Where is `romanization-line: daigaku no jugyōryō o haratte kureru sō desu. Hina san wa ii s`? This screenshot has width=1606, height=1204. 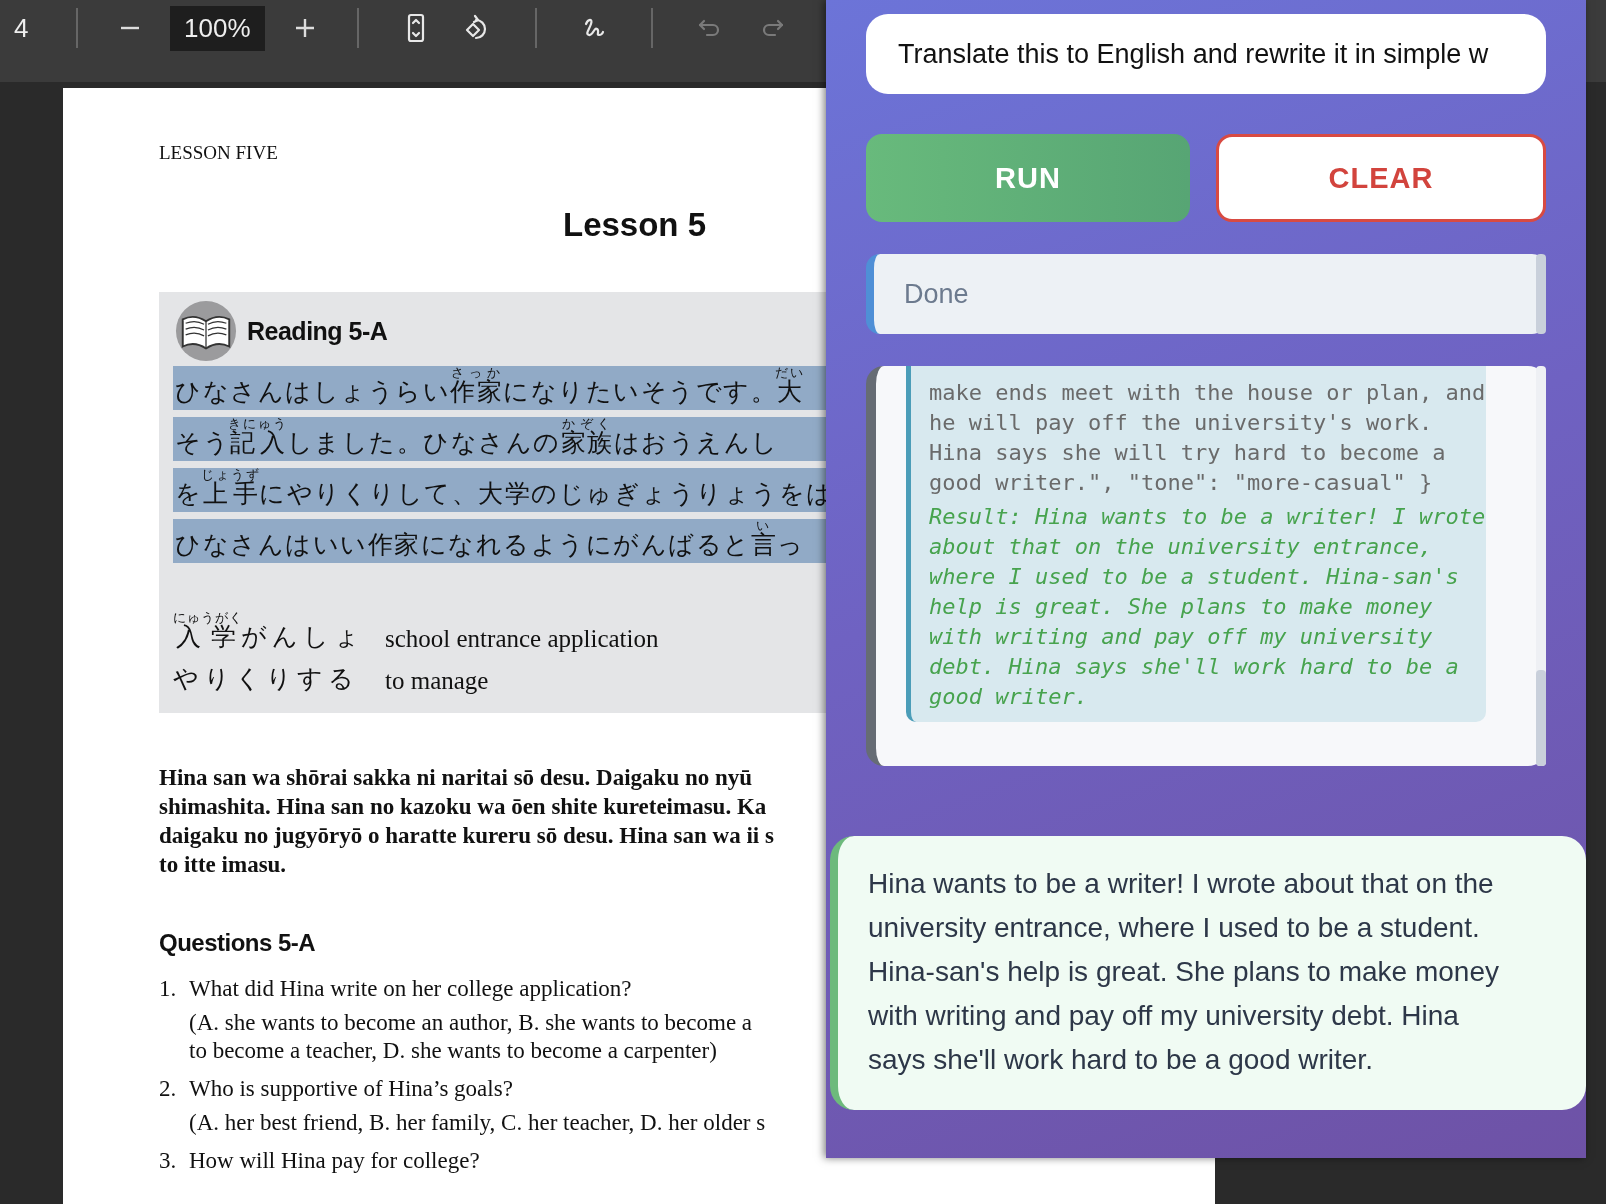 romanization-line: daigaku no jugyōryō o haratte kureru sō desu. Hina san wa ii s is located at coordinates (466, 836).